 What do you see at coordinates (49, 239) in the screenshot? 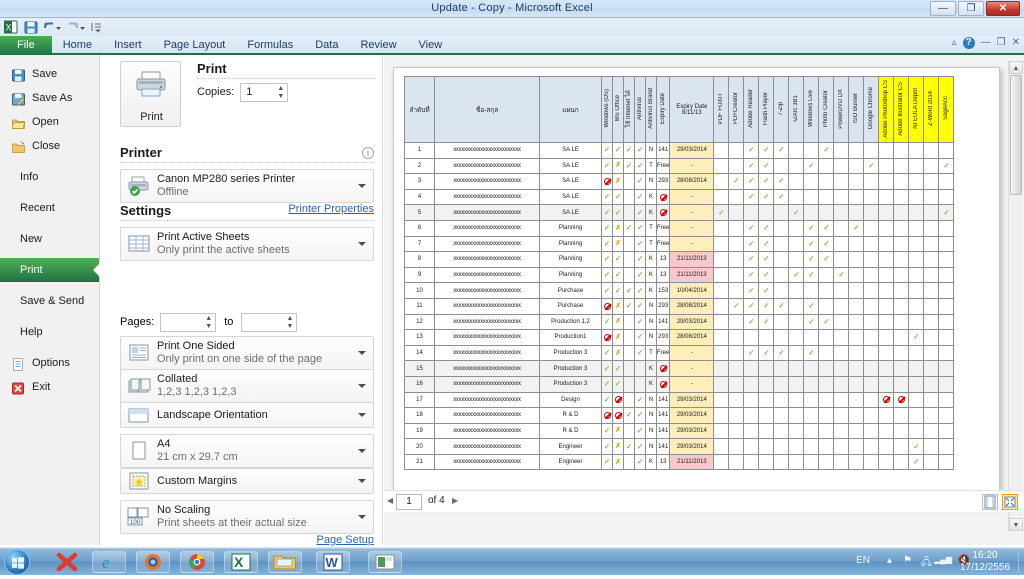
I see `sidebar-item-new: New` at bounding box center [49, 239].